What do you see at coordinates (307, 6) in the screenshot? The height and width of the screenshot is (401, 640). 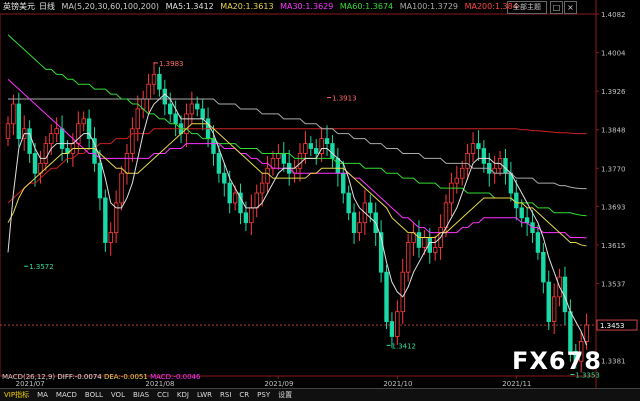 I see `ma30-value: MA30:1.3629` at bounding box center [307, 6].